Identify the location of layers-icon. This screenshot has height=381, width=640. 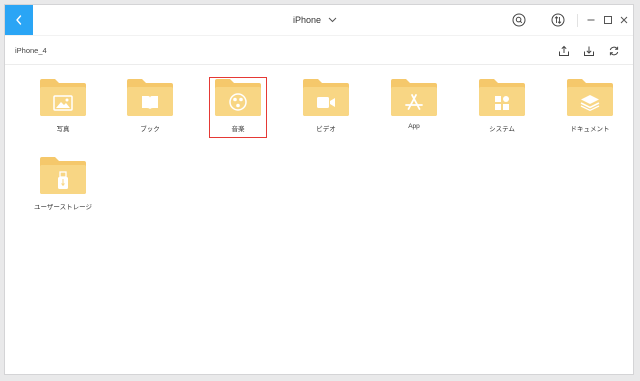
(590, 103).